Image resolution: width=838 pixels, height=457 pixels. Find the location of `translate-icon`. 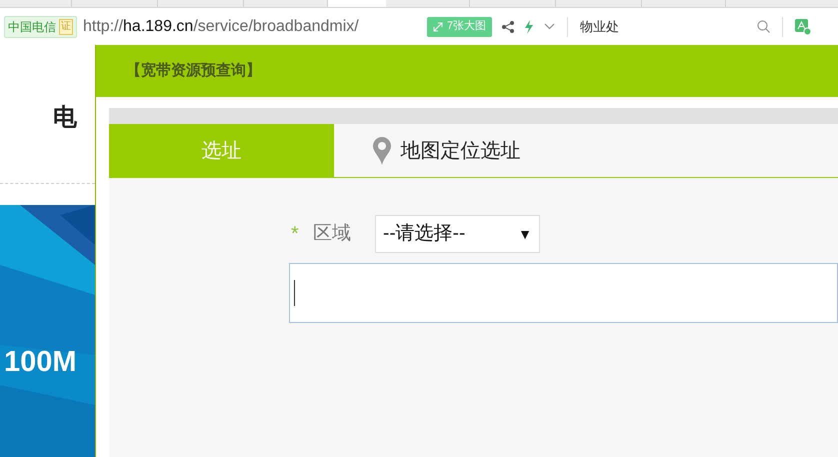

translate-icon is located at coordinates (803, 26).